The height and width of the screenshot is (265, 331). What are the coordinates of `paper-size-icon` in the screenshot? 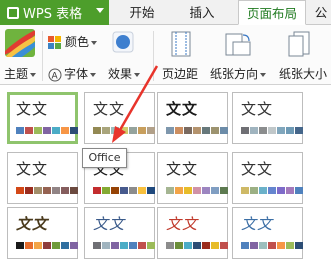 It's located at (299, 45).